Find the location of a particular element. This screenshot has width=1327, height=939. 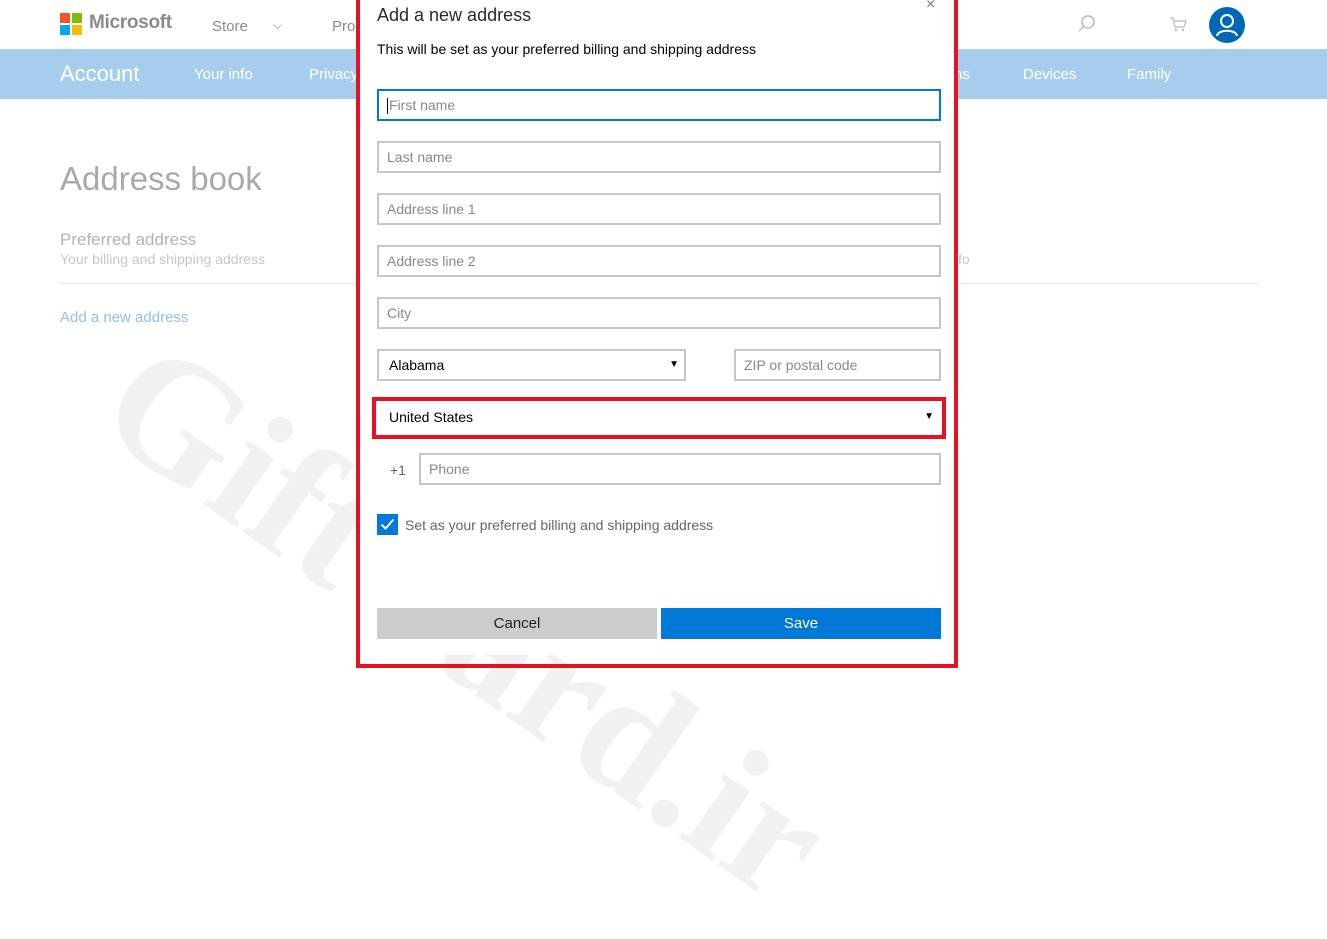

preferred-address-checkbox is located at coordinates (387, 524).